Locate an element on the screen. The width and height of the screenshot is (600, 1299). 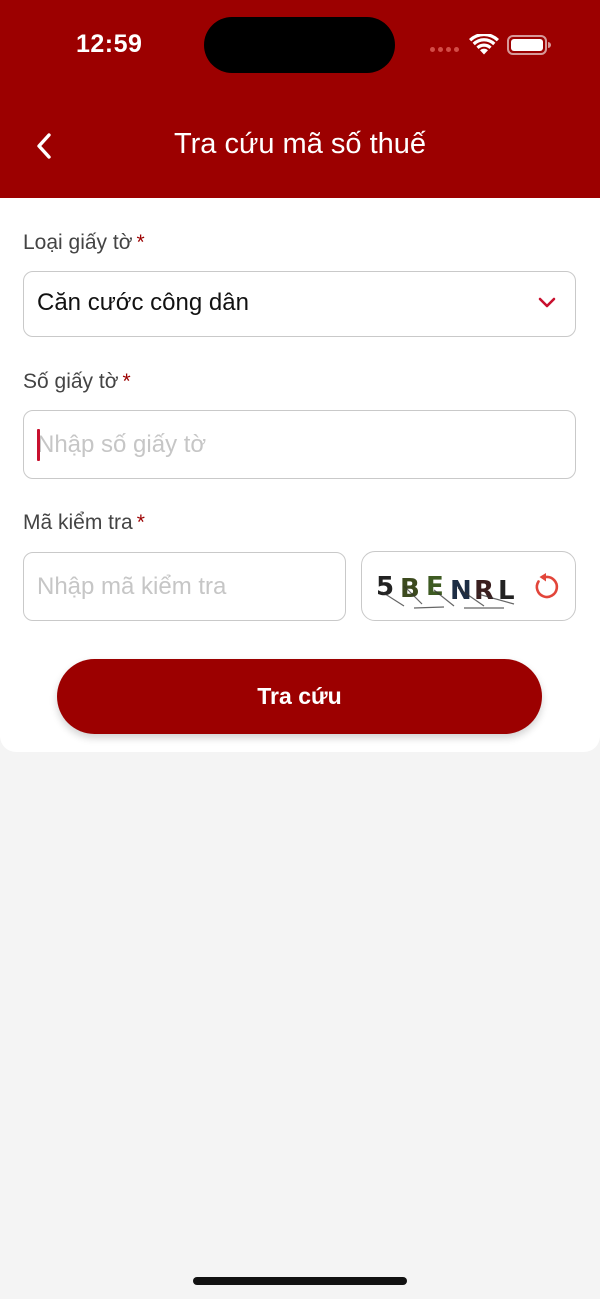
doc-type-label: Loại giấy tờ * is located at coordinates (84, 243).